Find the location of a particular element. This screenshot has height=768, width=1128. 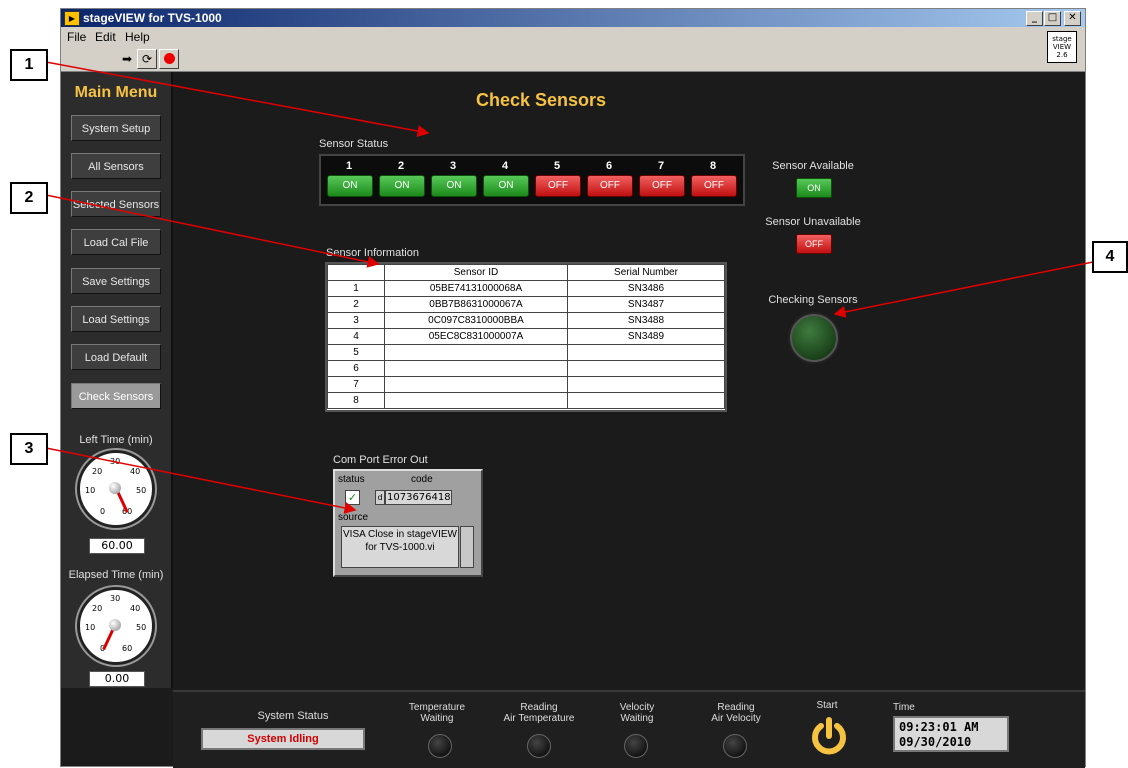

callout-3-arrow is located at coordinates (201, 480).